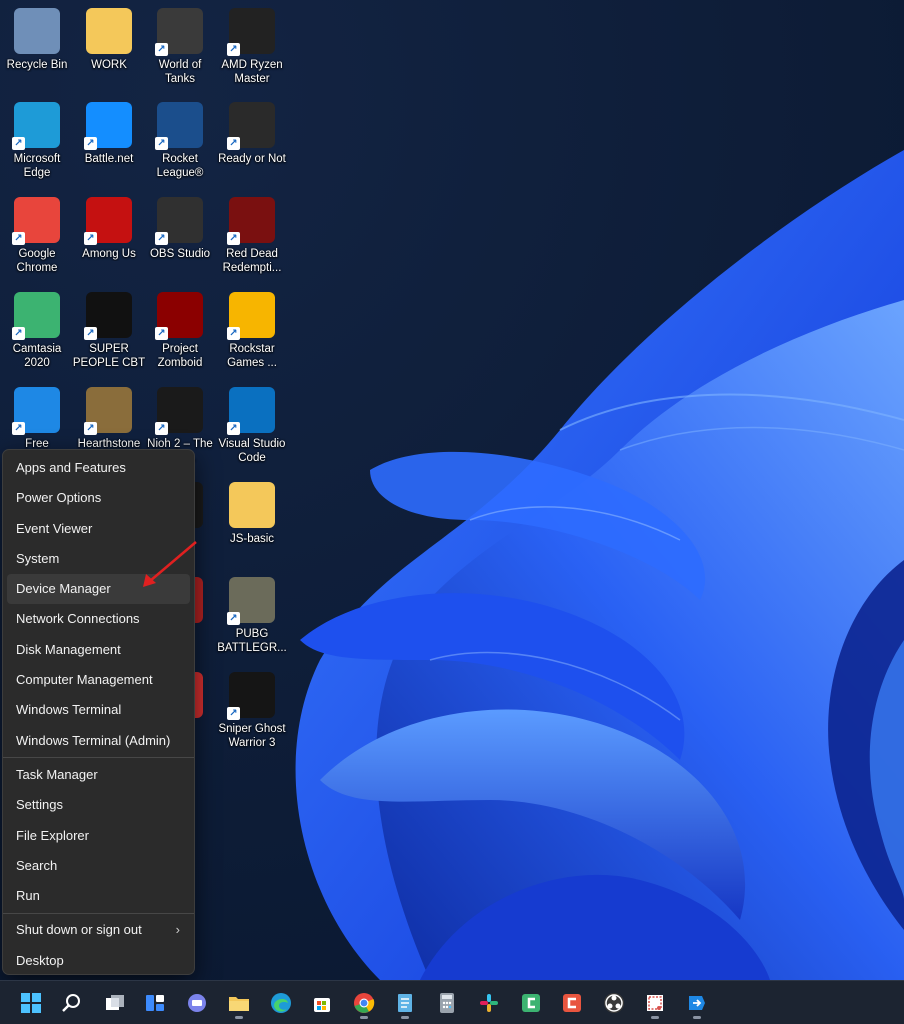  What do you see at coordinates (109, 65) in the screenshot?
I see `desktop-icon-label: WORK` at bounding box center [109, 65].